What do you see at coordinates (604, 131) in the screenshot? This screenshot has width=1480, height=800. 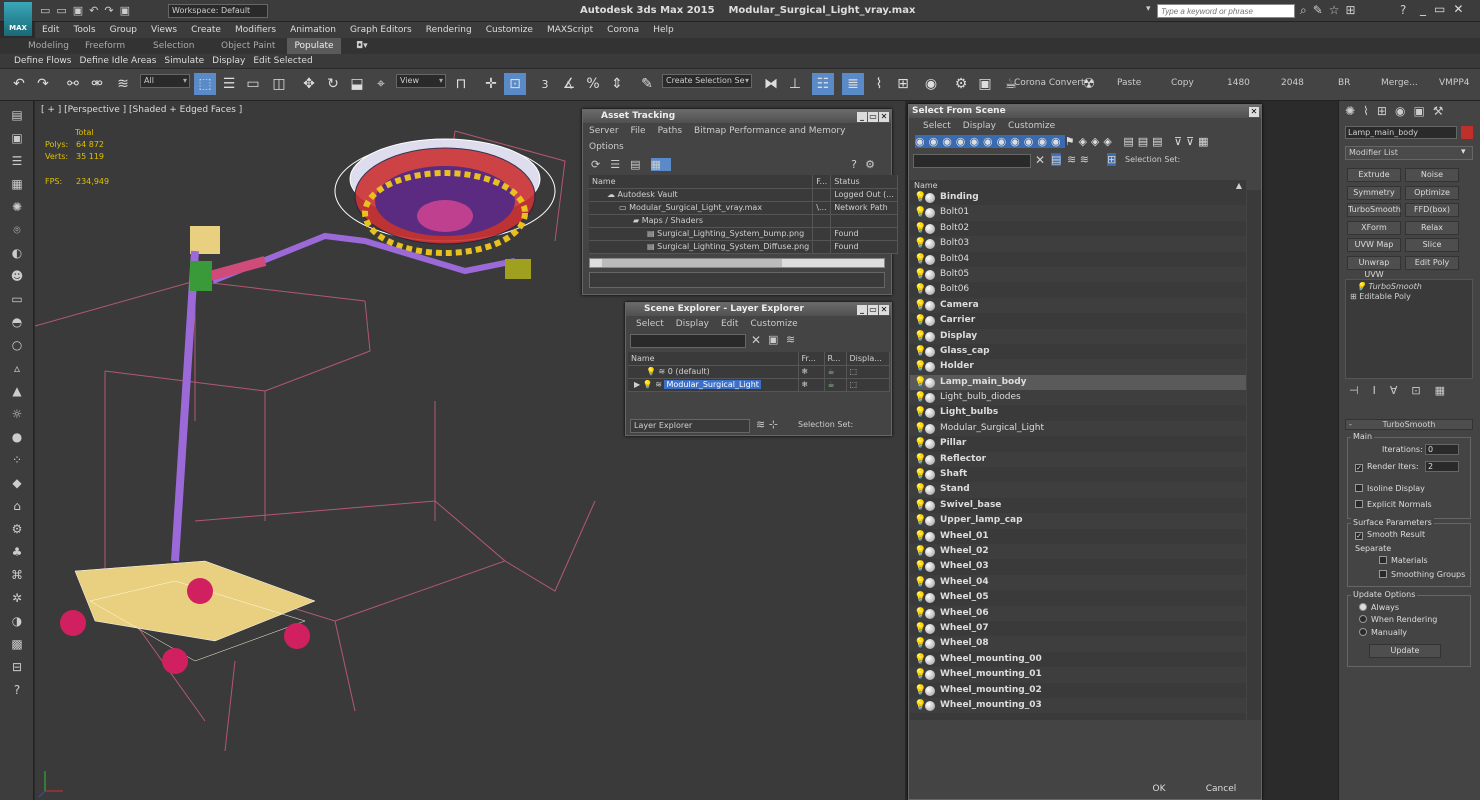 I see `at-menu-server: Server` at bounding box center [604, 131].